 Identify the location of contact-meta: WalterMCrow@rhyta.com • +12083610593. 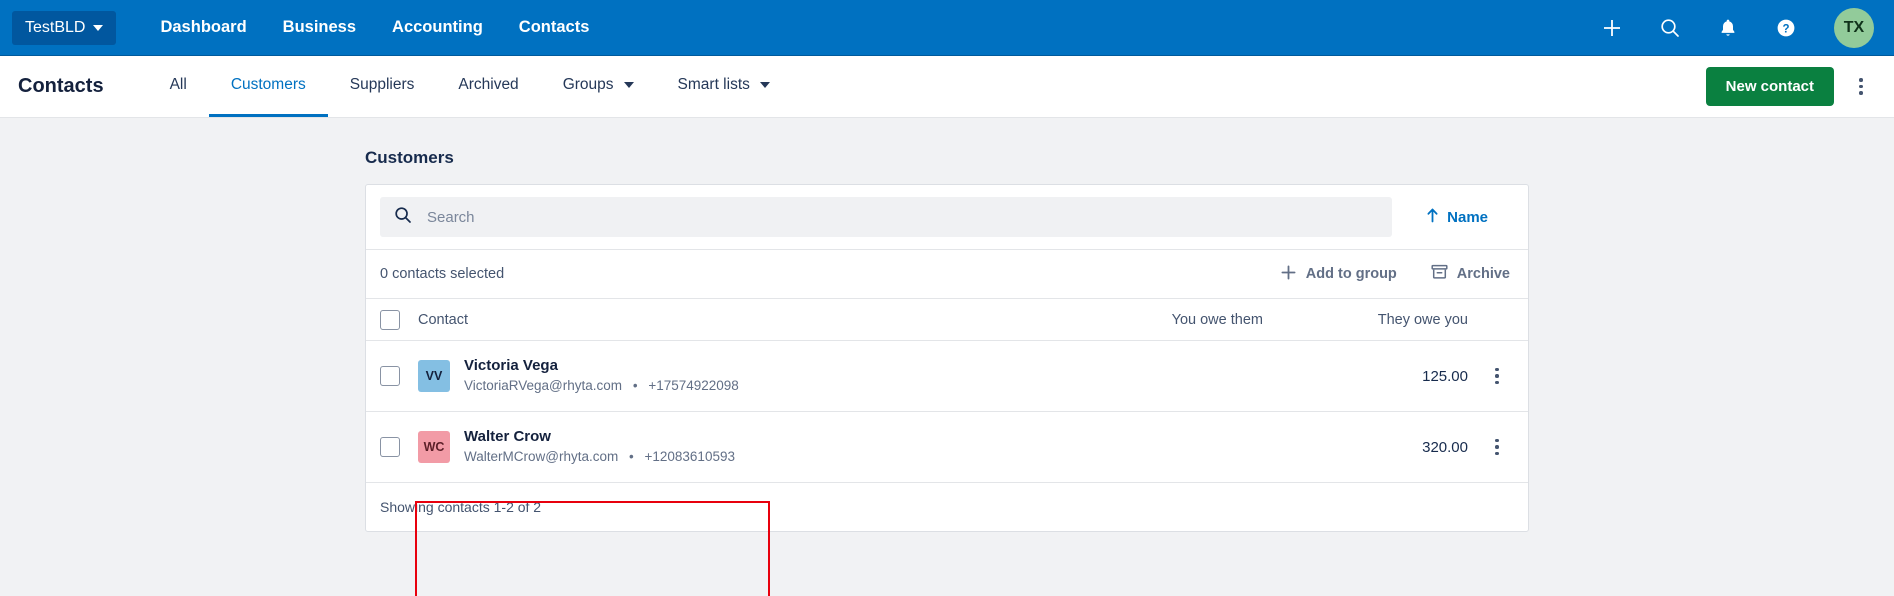
(599, 457).